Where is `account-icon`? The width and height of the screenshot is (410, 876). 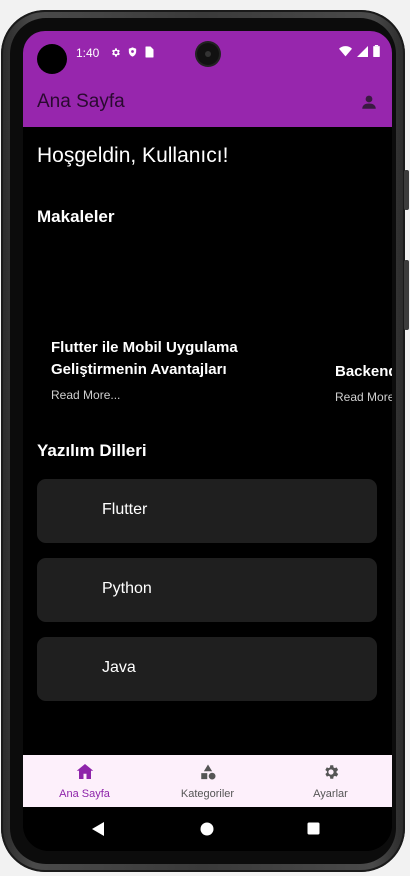
account-icon is located at coordinates (369, 102).